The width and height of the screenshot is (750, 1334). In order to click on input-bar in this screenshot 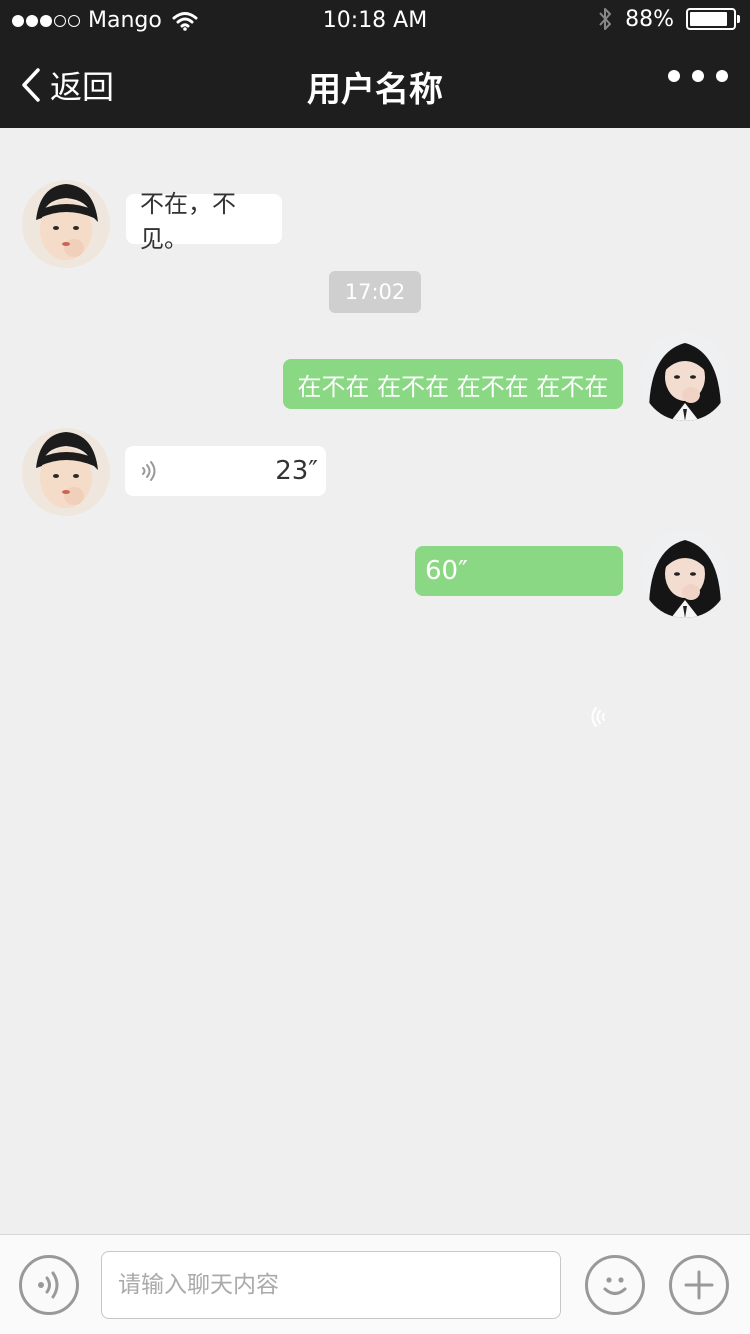, I will do `click(375, 1284)`.